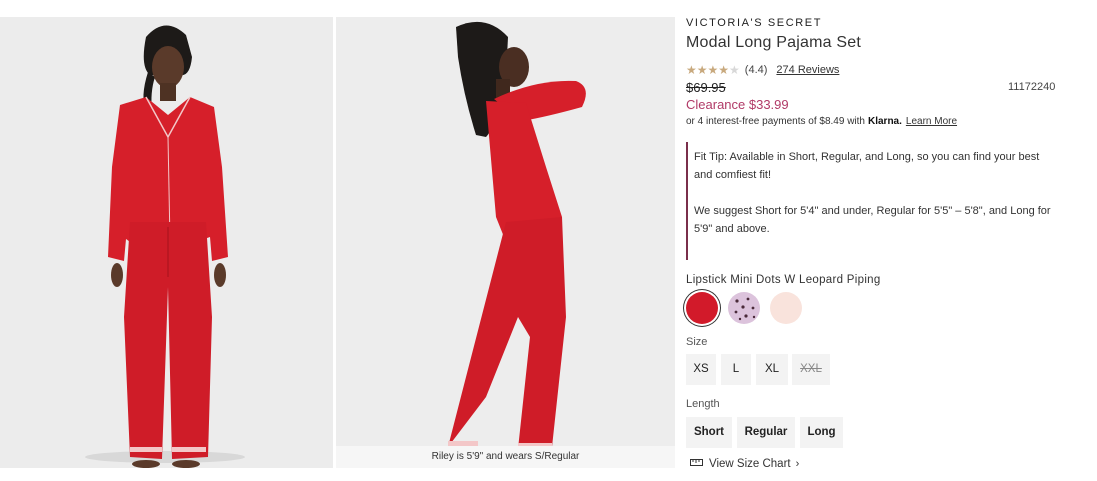  I want to click on original-price: $69.95, so click(706, 87).